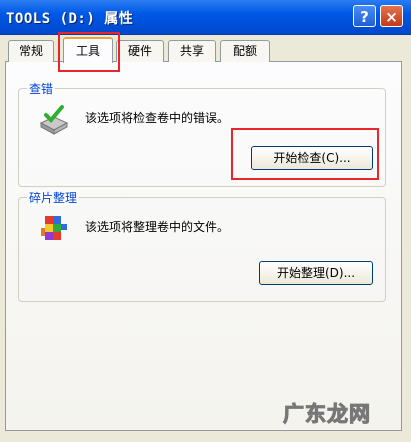  I want to click on tab-tools: 工具, so click(88, 50).